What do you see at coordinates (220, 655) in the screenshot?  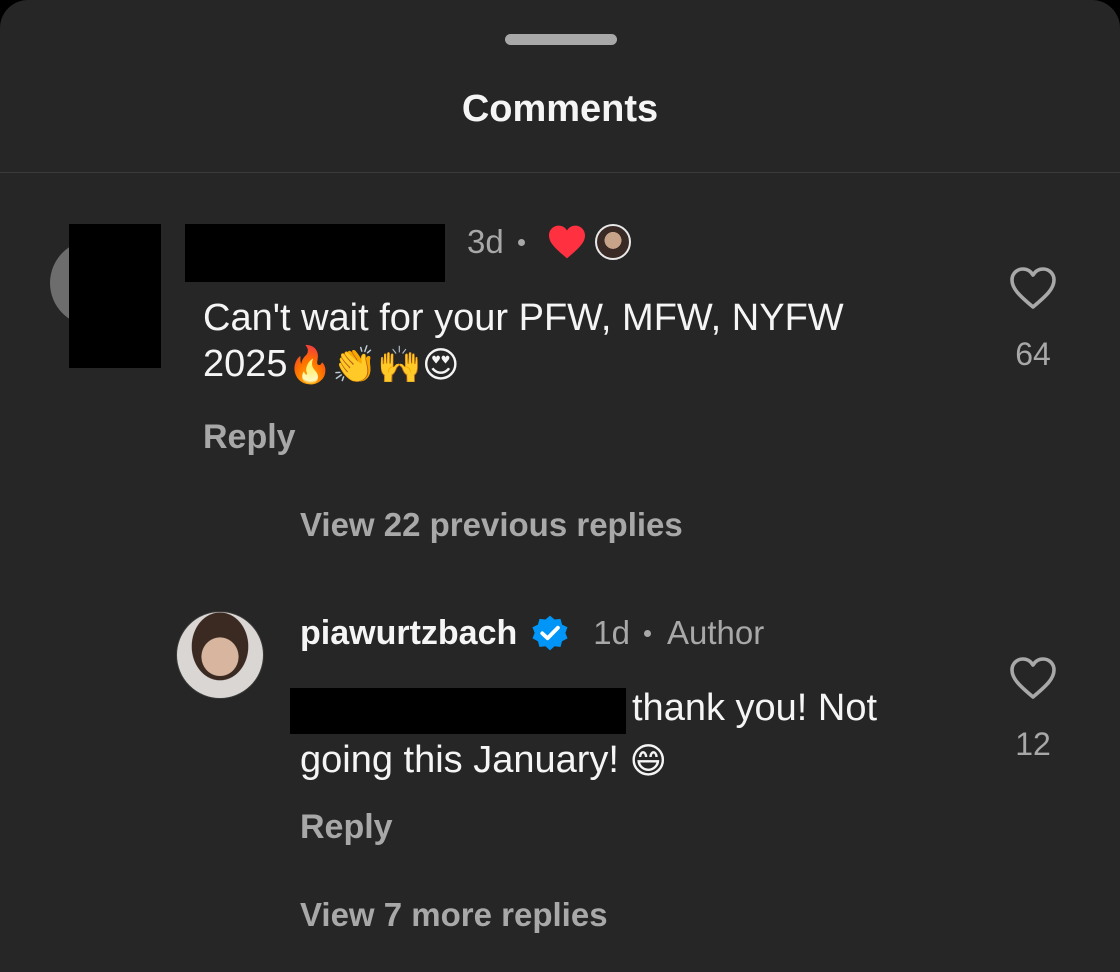 I see `author-avatar` at bounding box center [220, 655].